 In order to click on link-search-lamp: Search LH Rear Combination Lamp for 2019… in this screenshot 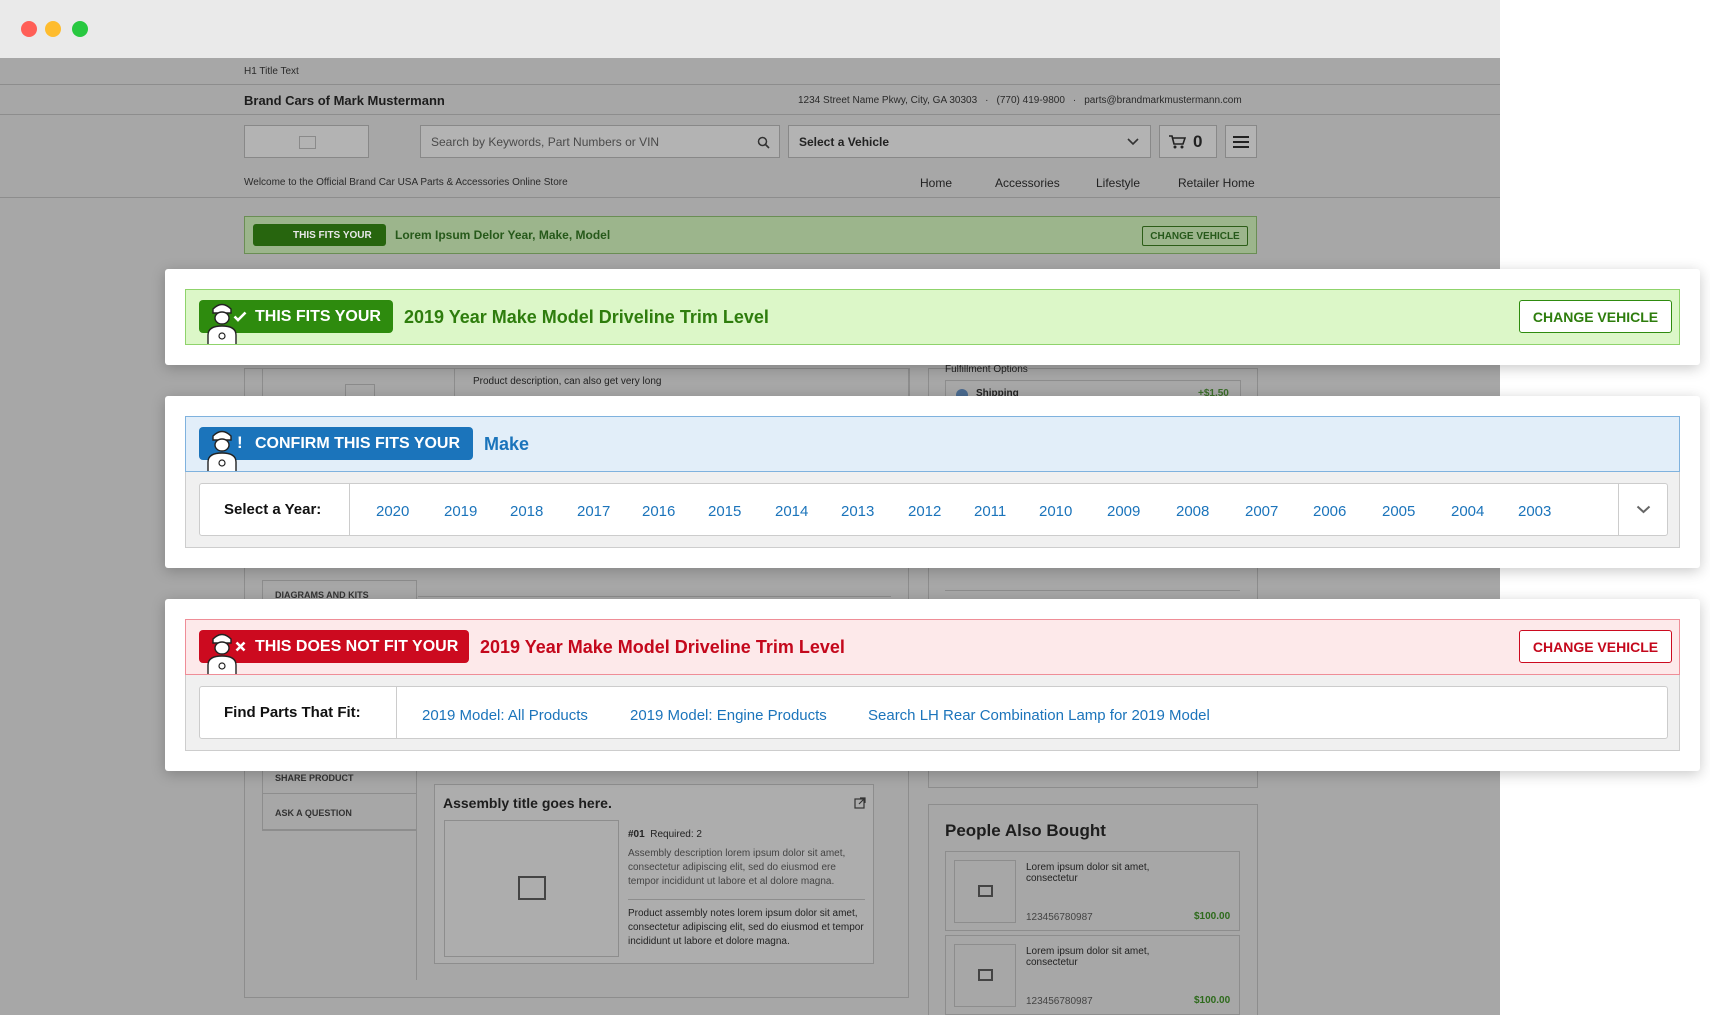, I will do `click(1039, 715)`.